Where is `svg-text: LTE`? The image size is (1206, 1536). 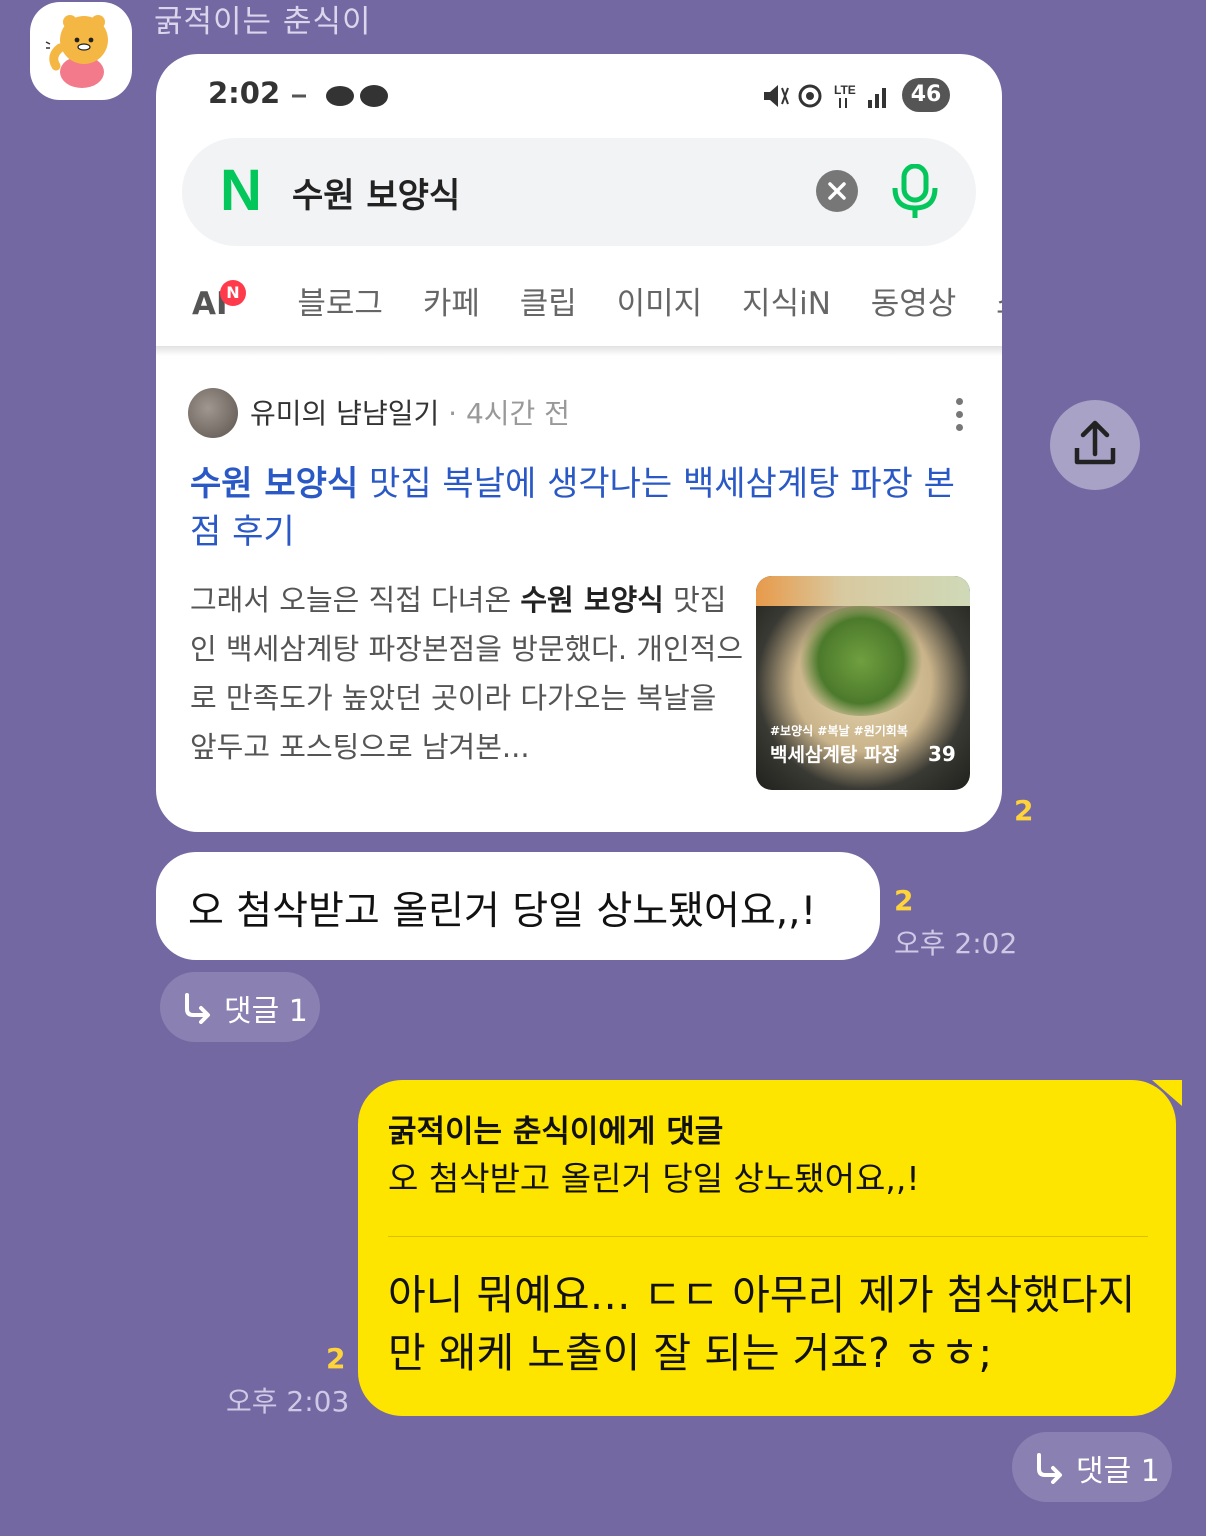 svg-text: LTE is located at coordinates (845, 90).